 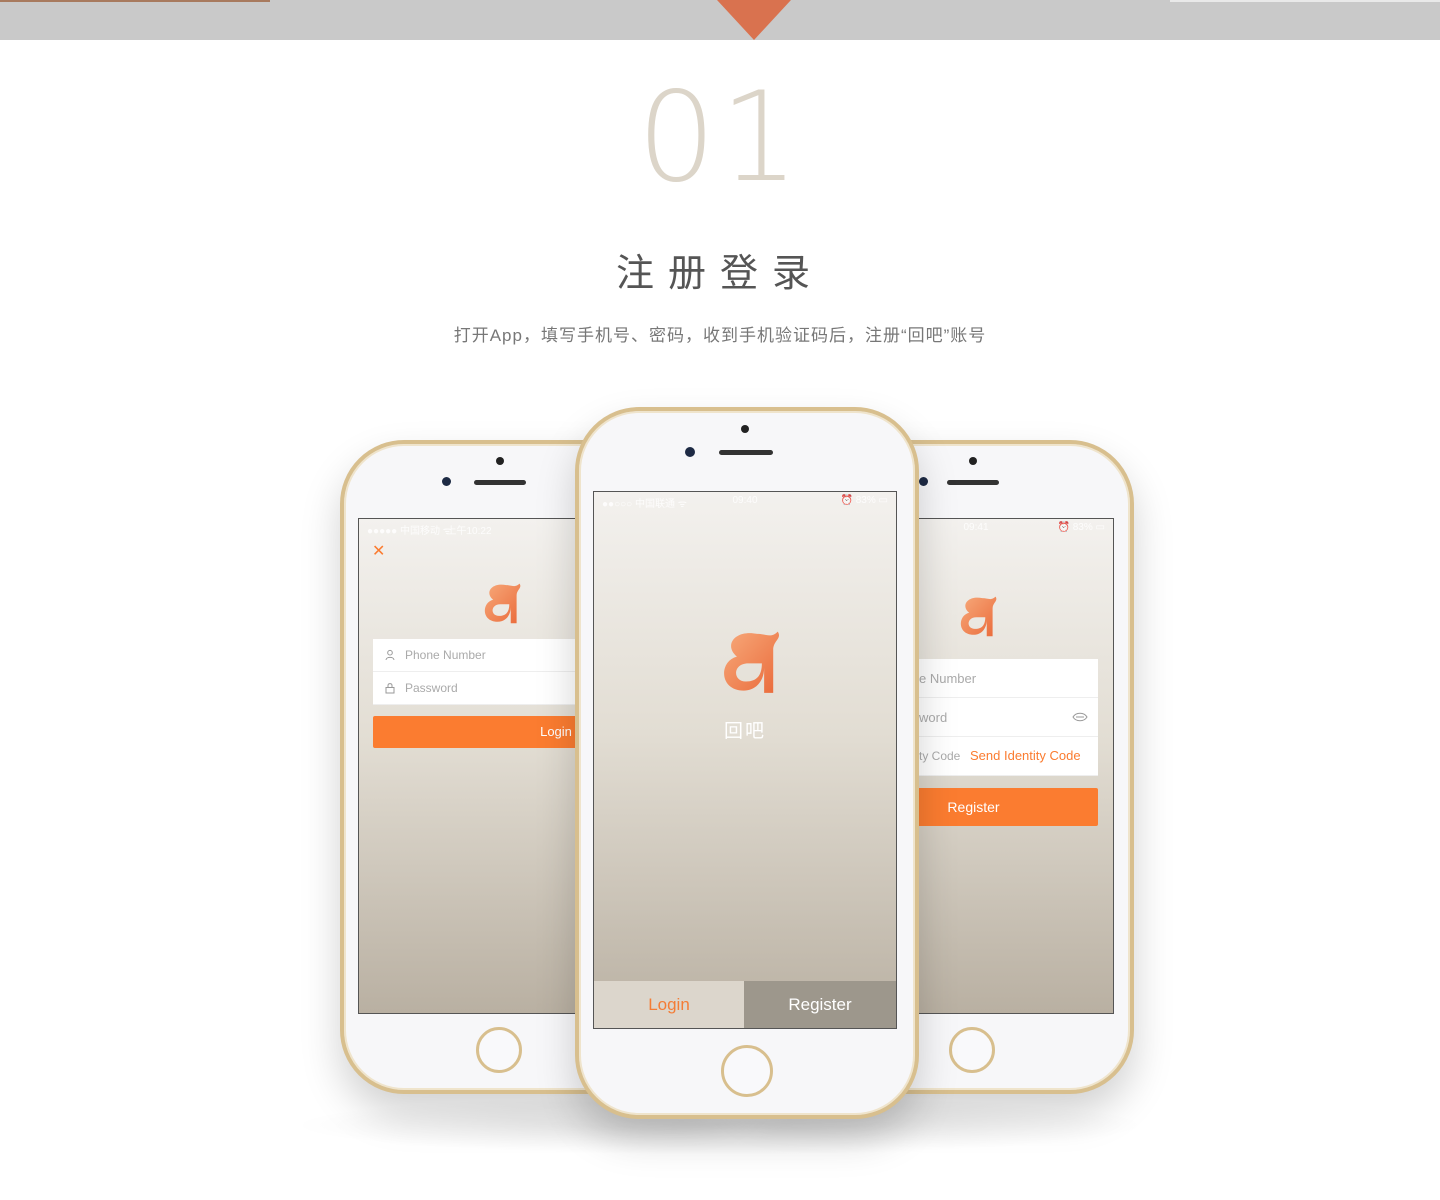 I want to click on user-icon, so click(x=390, y=655).